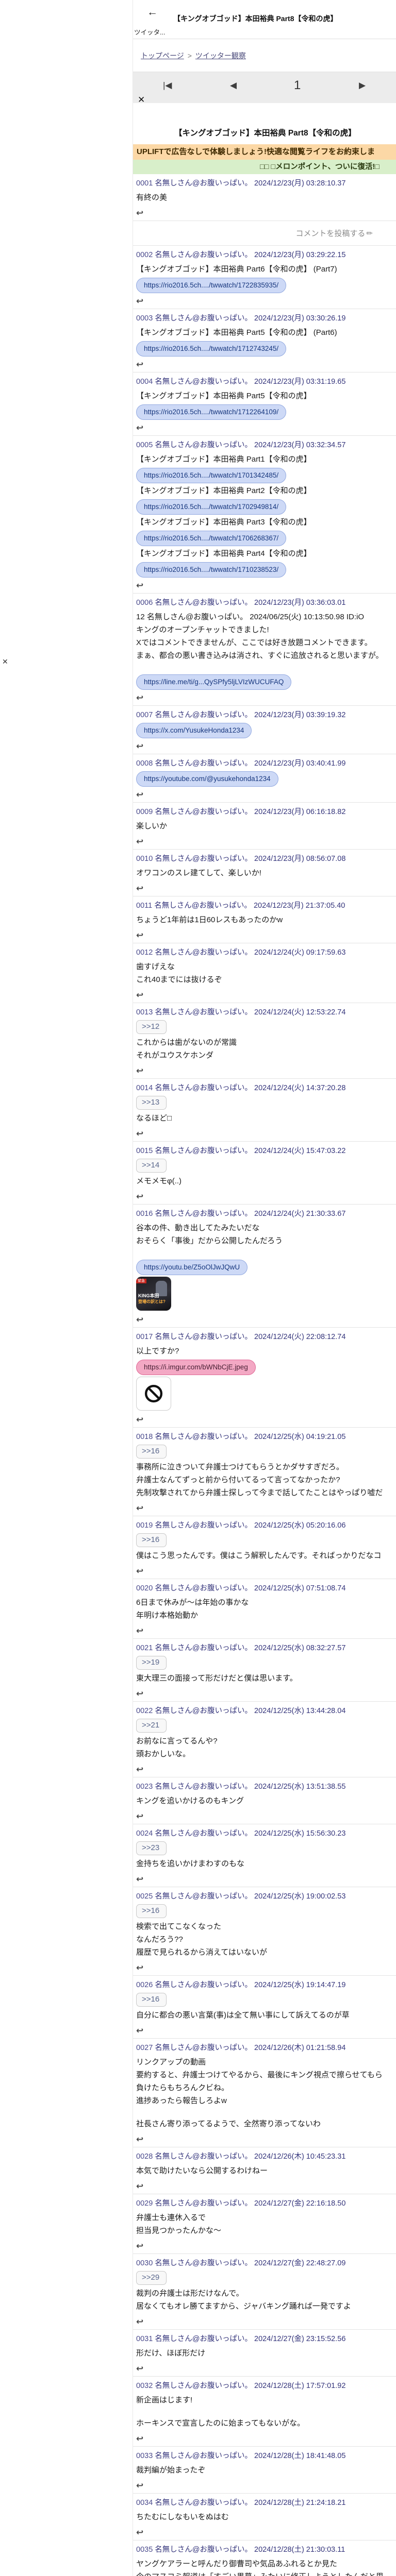  What do you see at coordinates (237, 2564) in the screenshot?
I see `post-text-line: ヤングケアラーと呼んだり御曹司や気品あふれるとか見た` at bounding box center [237, 2564].